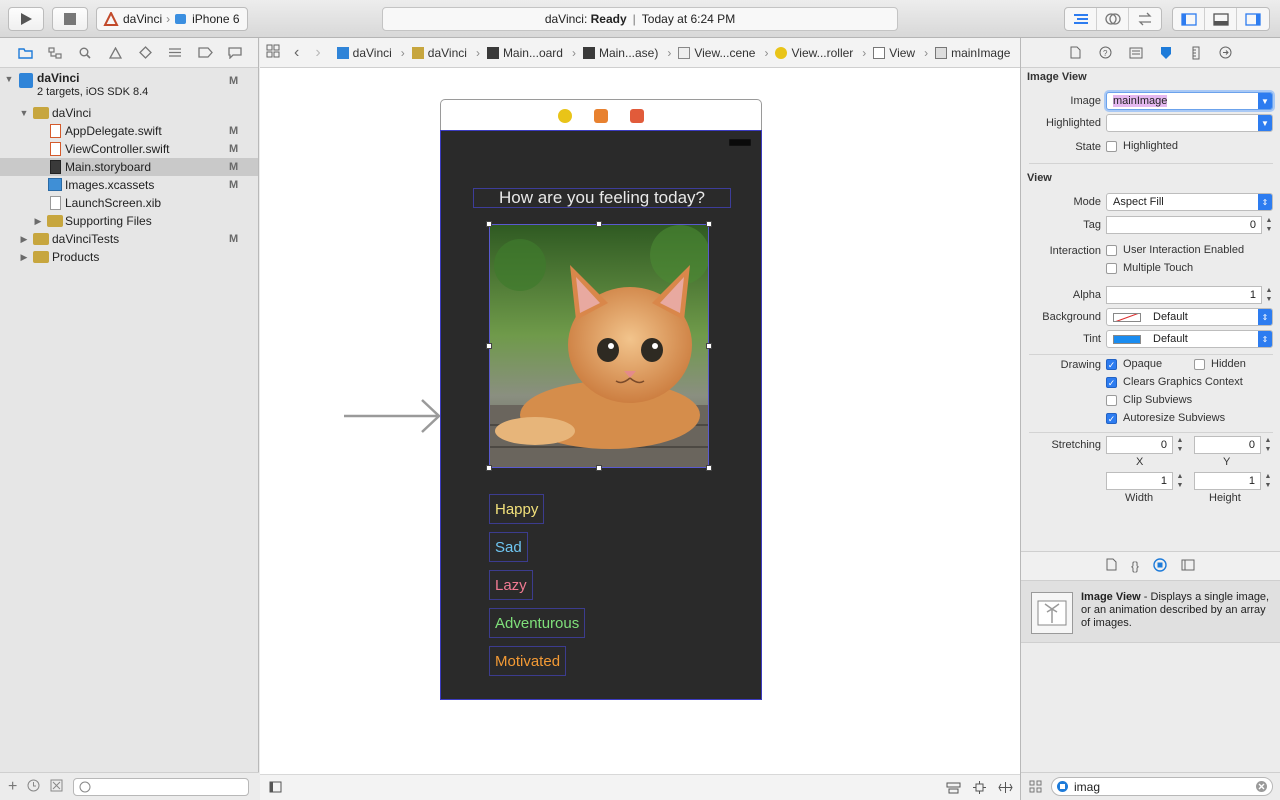 Image resolution: width=1280 pixels, height=800 pixels. Describe the element at coordinates (1189, 101) in the screenshot. I see `image-name-combobox: mainImage ▼` at that location.